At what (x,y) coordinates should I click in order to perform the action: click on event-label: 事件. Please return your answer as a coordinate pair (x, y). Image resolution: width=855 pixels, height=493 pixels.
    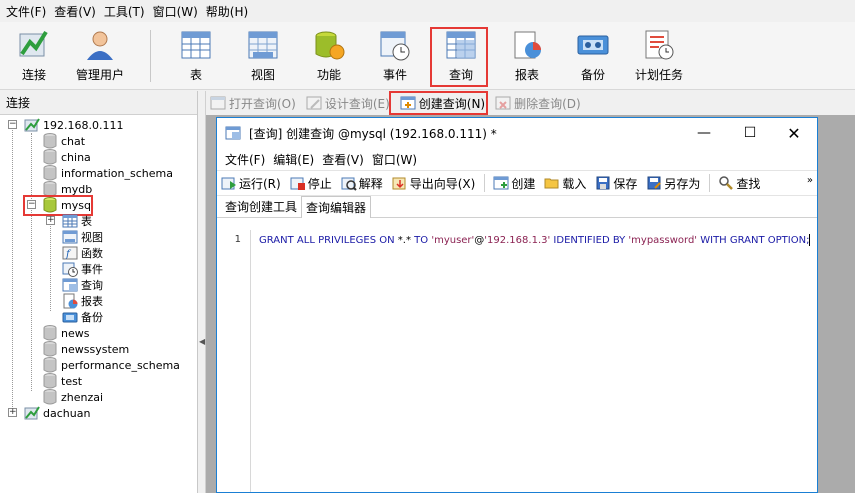
    Looking at the image, I should click on (394, 75).